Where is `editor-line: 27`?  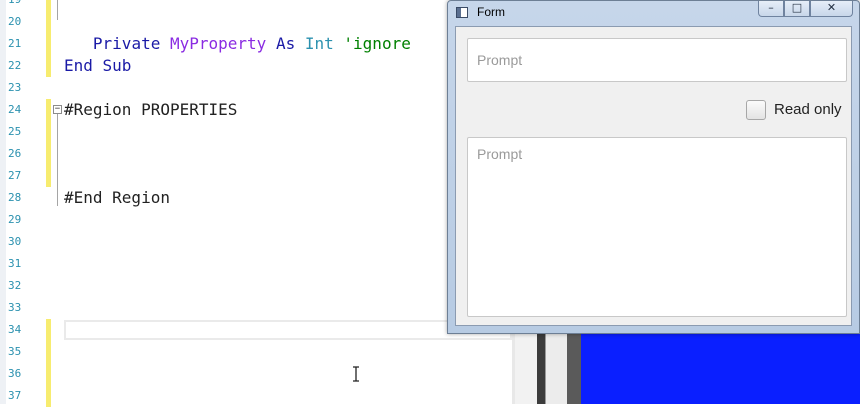 editor-line: 27 is located at coordinates (257, 176).